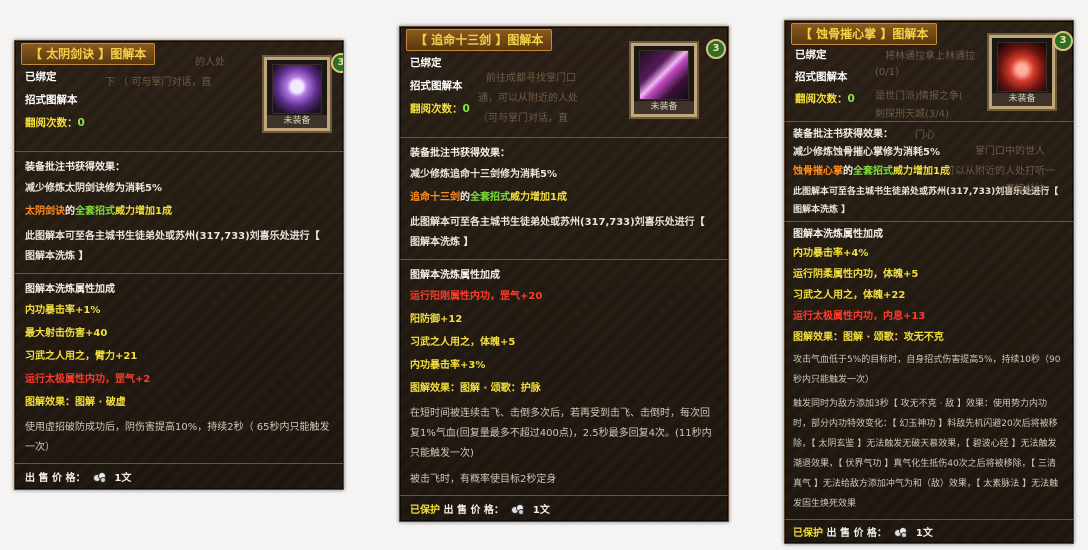 Image resolution: width=1088 pixels, height=550 pixels. What do you see at coordinates (887, 72) in the screenshot?
I see `background-quest-text: (0/1)` at bounding box center [887, 72].